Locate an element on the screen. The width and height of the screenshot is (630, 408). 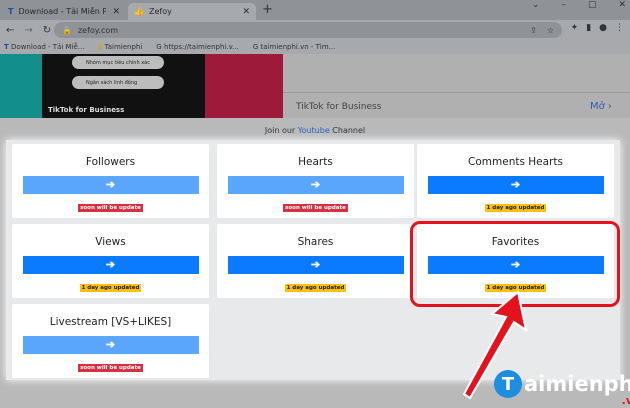
comments-hearts-button: ➔ is located at coordinates (515, 185).